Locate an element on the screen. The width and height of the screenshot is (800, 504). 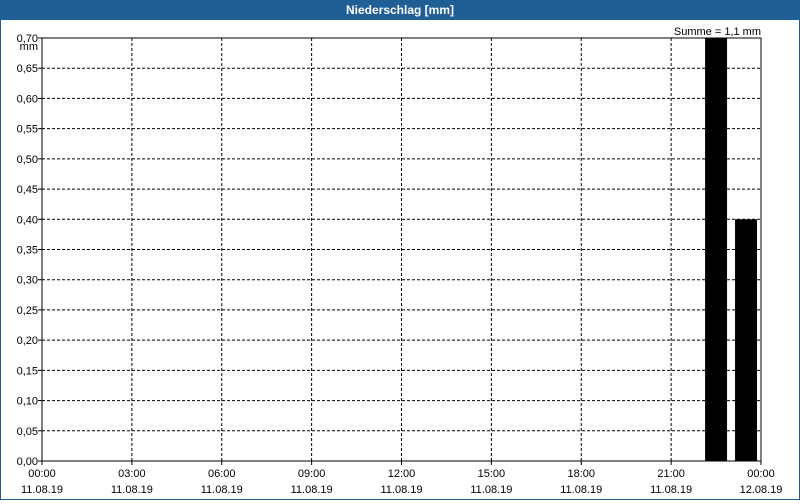
y-tick-label: 0,50 is located at coordinates (27, 160).